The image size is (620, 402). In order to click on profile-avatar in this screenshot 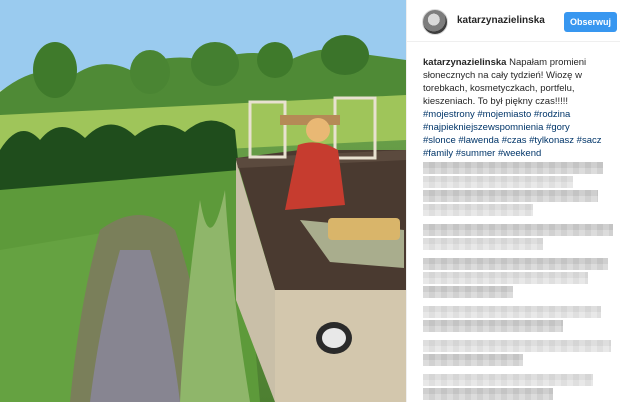, I will do `click(435, 22)`.